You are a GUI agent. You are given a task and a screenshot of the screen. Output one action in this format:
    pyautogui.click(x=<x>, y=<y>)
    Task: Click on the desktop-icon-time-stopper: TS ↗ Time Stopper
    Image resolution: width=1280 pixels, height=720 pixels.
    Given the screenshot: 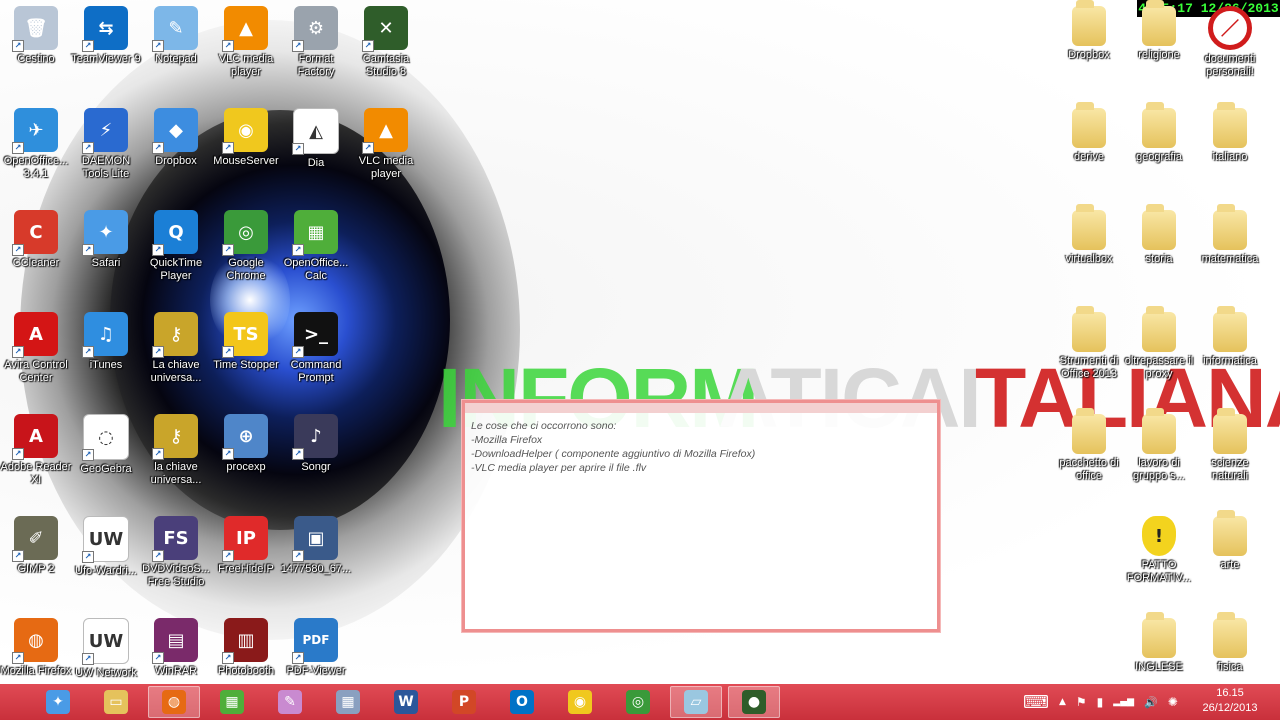 What is the action you would take?
    pyautogui.click(x=246, y=342)
    